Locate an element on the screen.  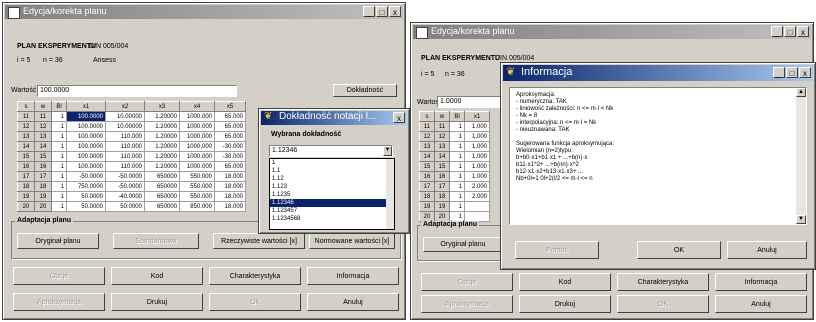
table-row: 19 19 1 is located at coordinates (454, 206).